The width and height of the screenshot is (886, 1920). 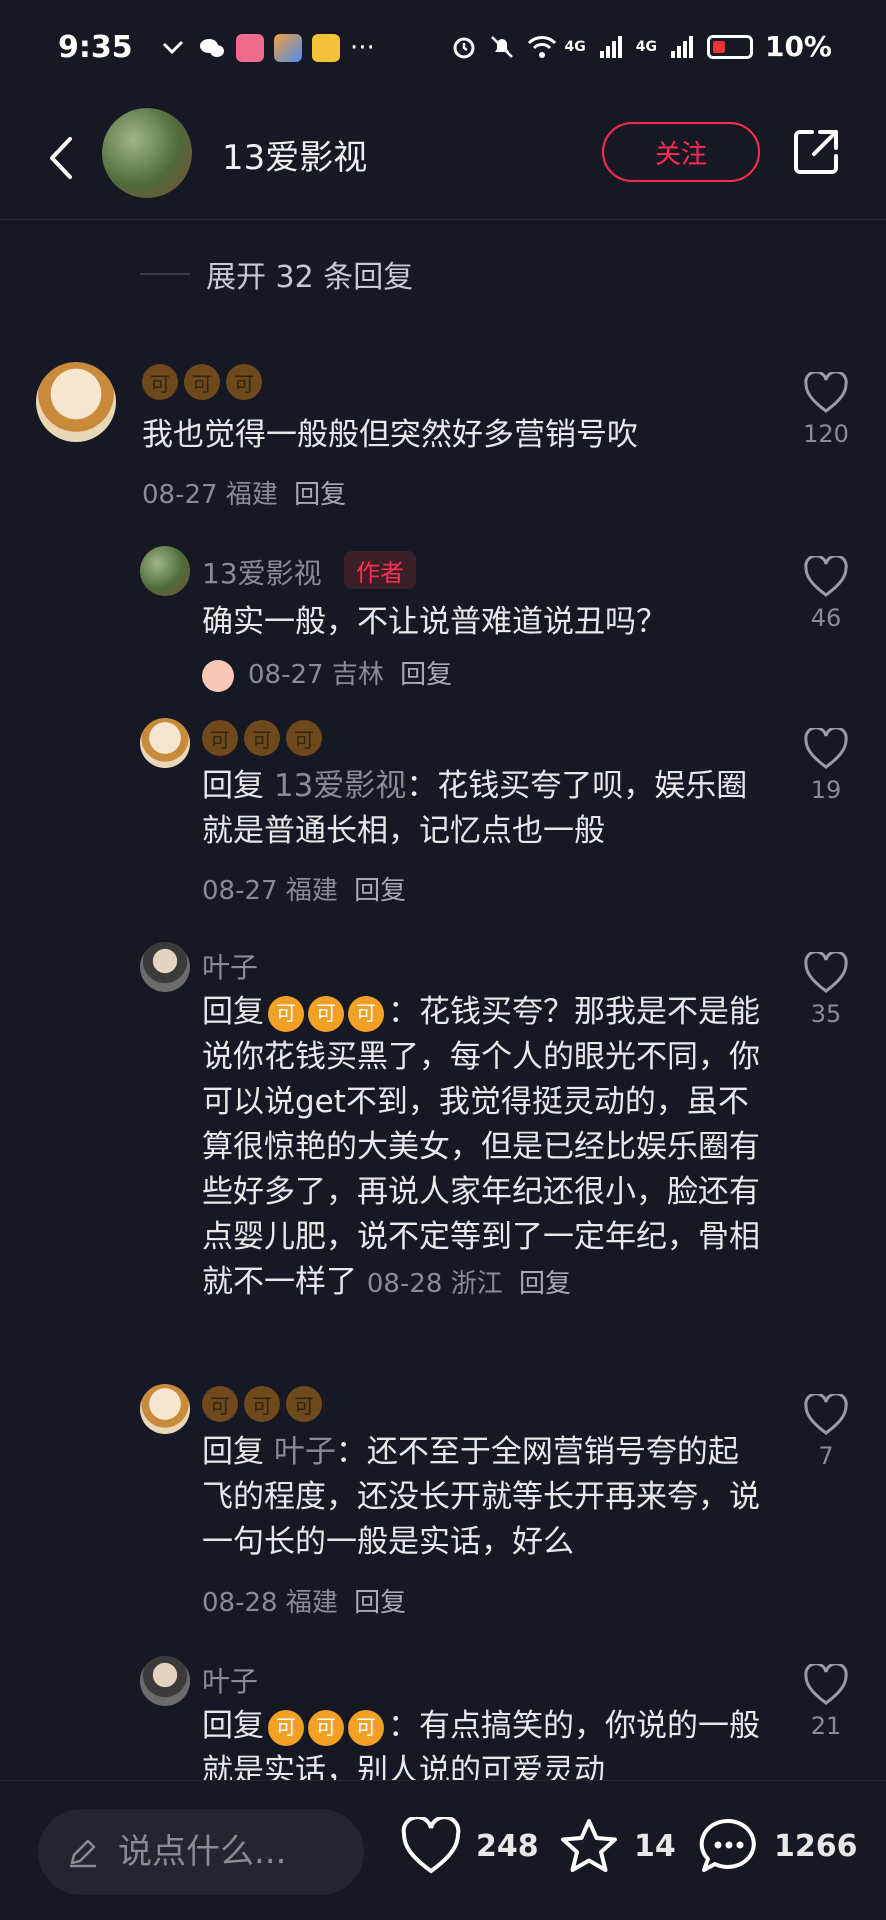 What do you see at coordinates (655, 1846) in the screenshot?
I see `favorite-count: 14` at bounding box center [655, 1846].